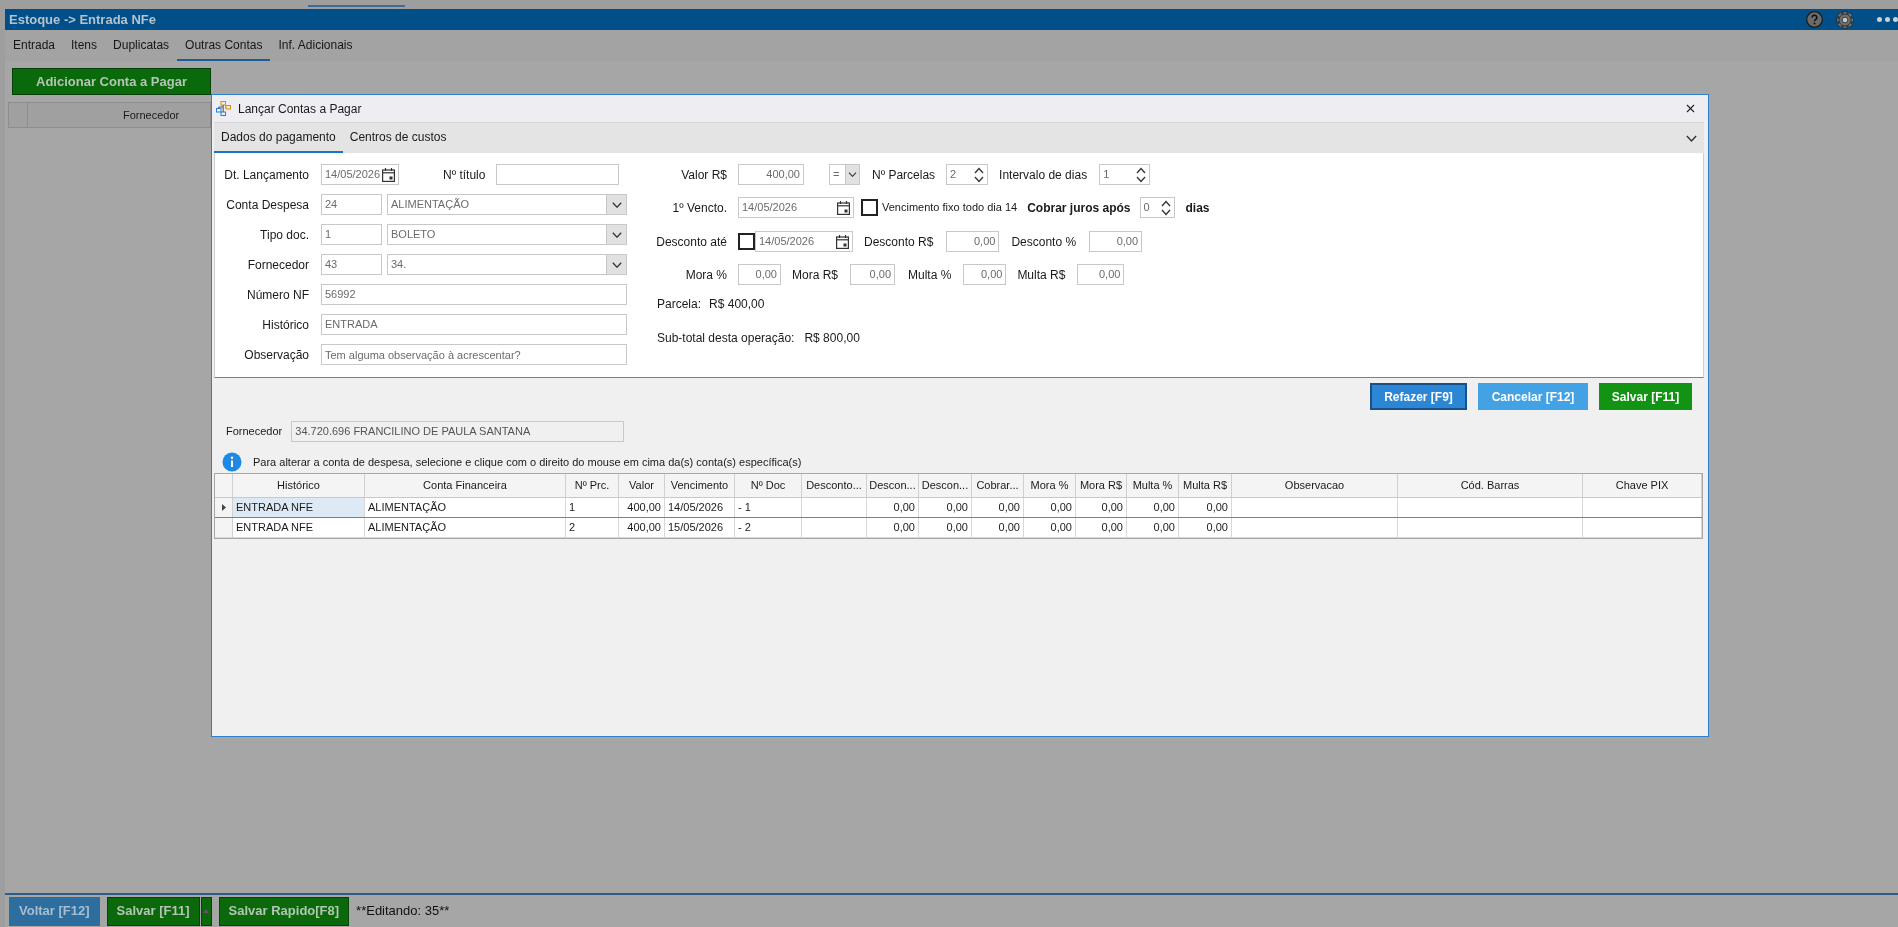 This screenshot has height=927, width=1898. What do you see at coordinates (950, 208) in the screenshot?
I see `checkbox-label: Vencimento fixo todo dia 14` at bounding box center [950, 208].